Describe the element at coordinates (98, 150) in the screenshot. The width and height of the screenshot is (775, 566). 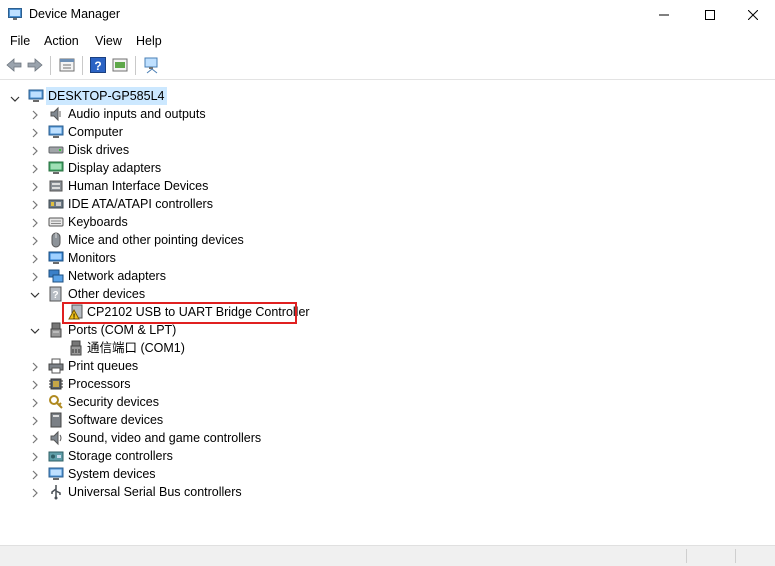
I see `category-disk-drives: Disk drives` at that location.